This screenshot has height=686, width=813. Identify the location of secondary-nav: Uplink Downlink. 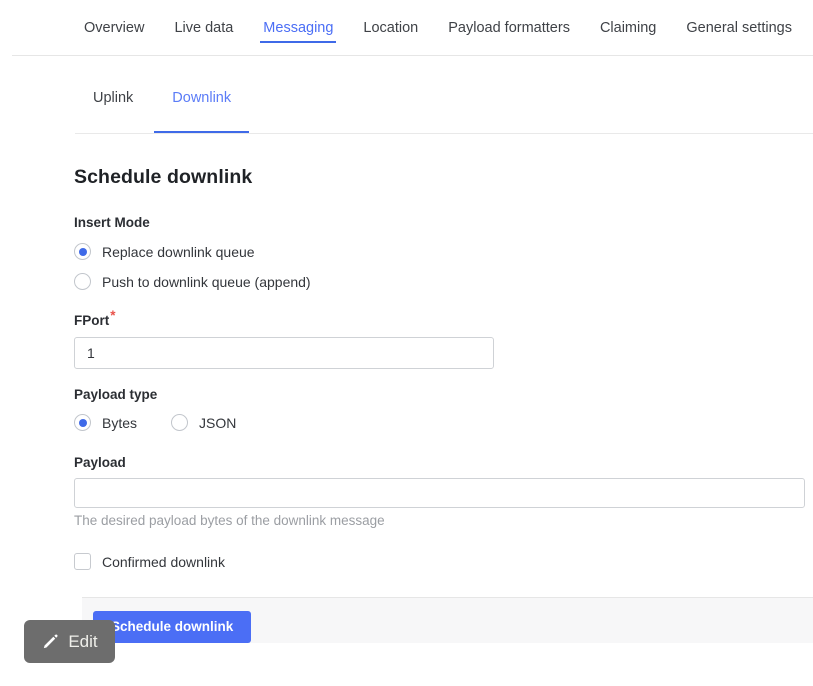
(406, 110).